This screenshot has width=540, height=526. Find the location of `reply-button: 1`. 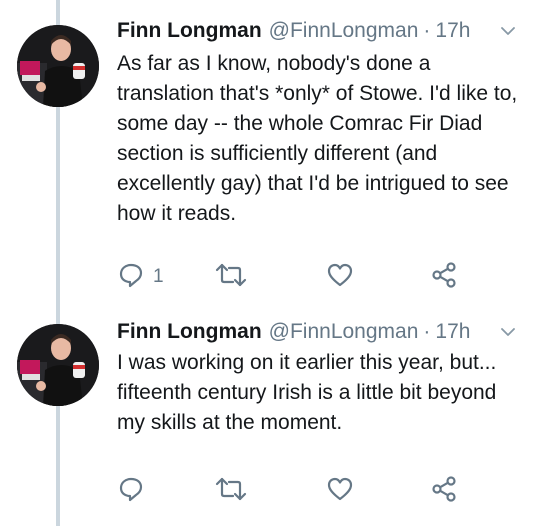

reply-button: 1 is located at coordinates (140, 277).